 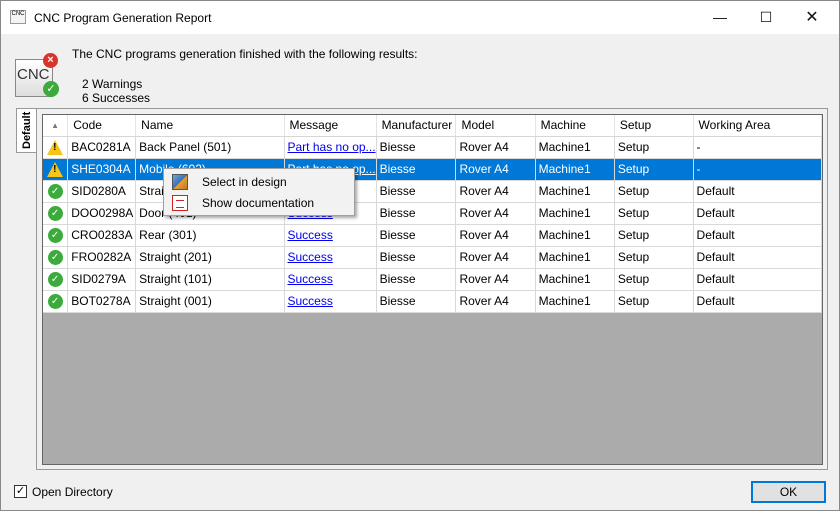 I want to click on minimize-button: —, so click(x=720, y=17).